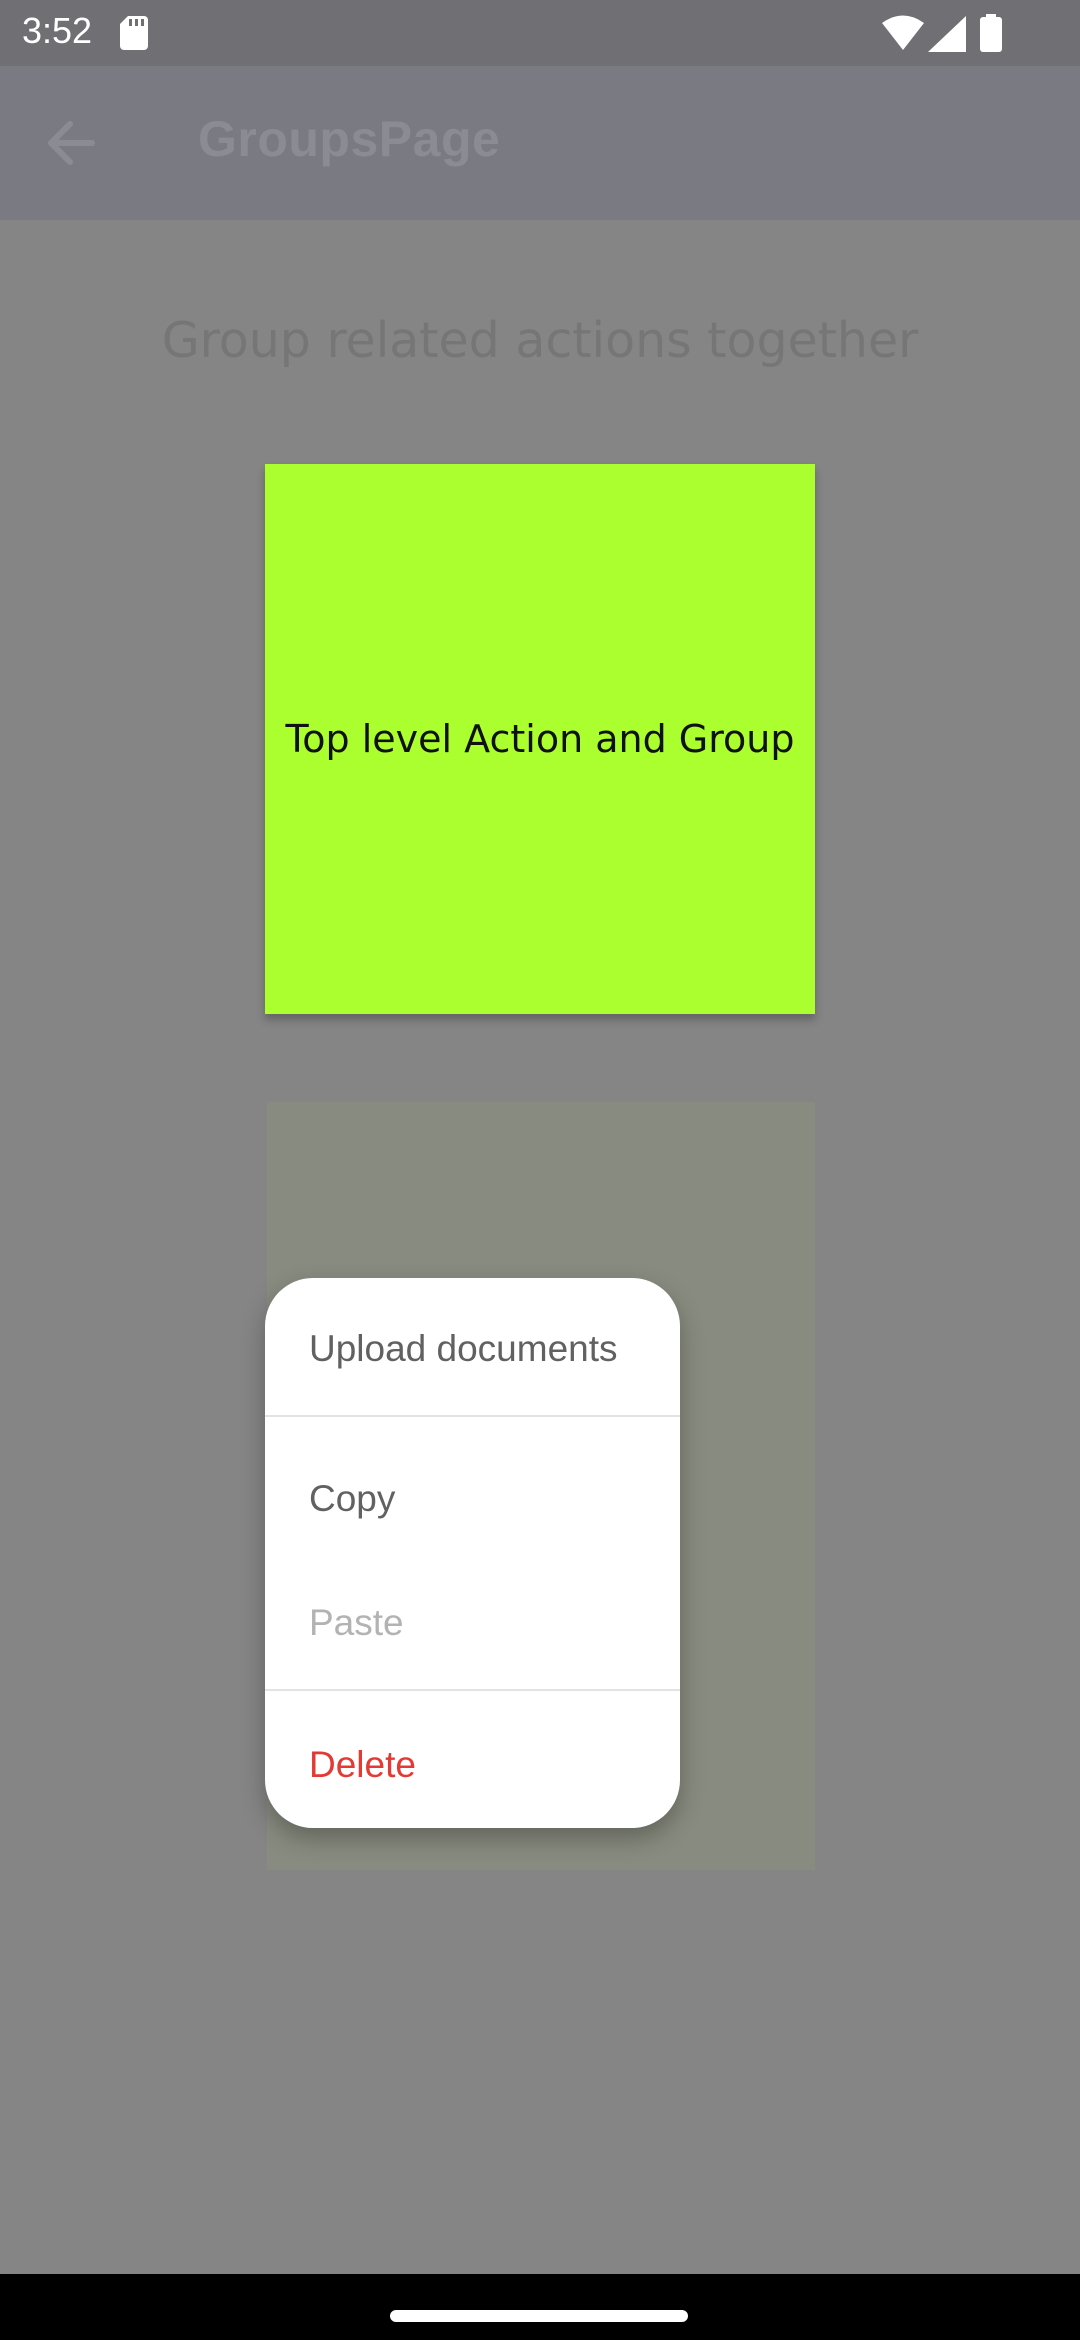 The image size is (1080, 2340). I want to click on menu-item-upload-documents: Upload documents, so click(472, 1349).